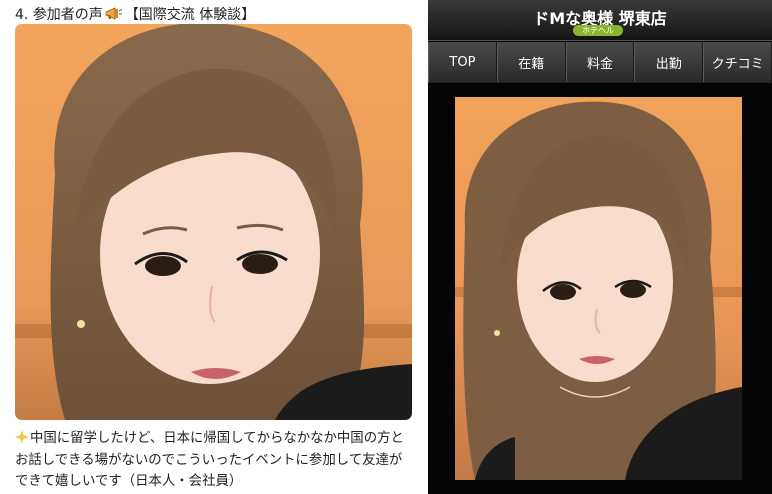 The width and height of the screenshot is (772, 494). What do you see at coordinates (669, 62) in the screenshot?
I see `nav-schedule: 出勤` at bounding box center [669, 62].